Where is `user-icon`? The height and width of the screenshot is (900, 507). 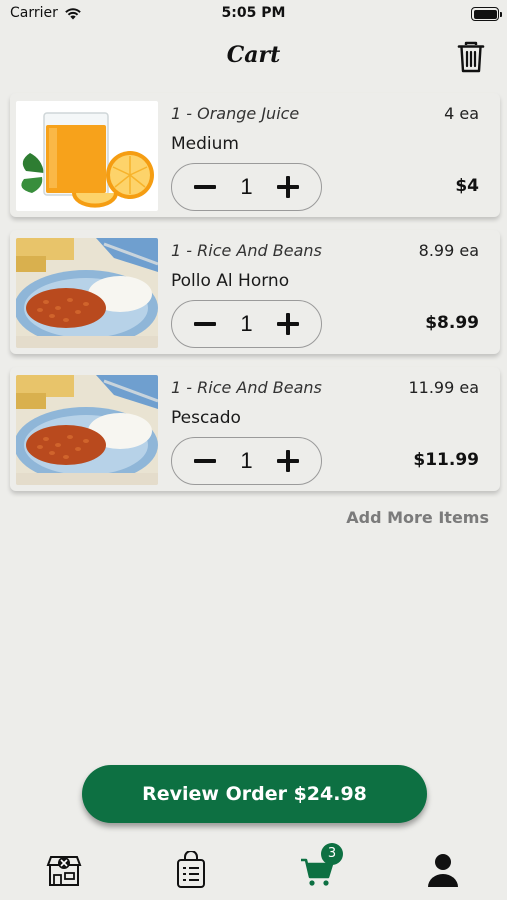
user-icon is located at coordinates (443, 870).